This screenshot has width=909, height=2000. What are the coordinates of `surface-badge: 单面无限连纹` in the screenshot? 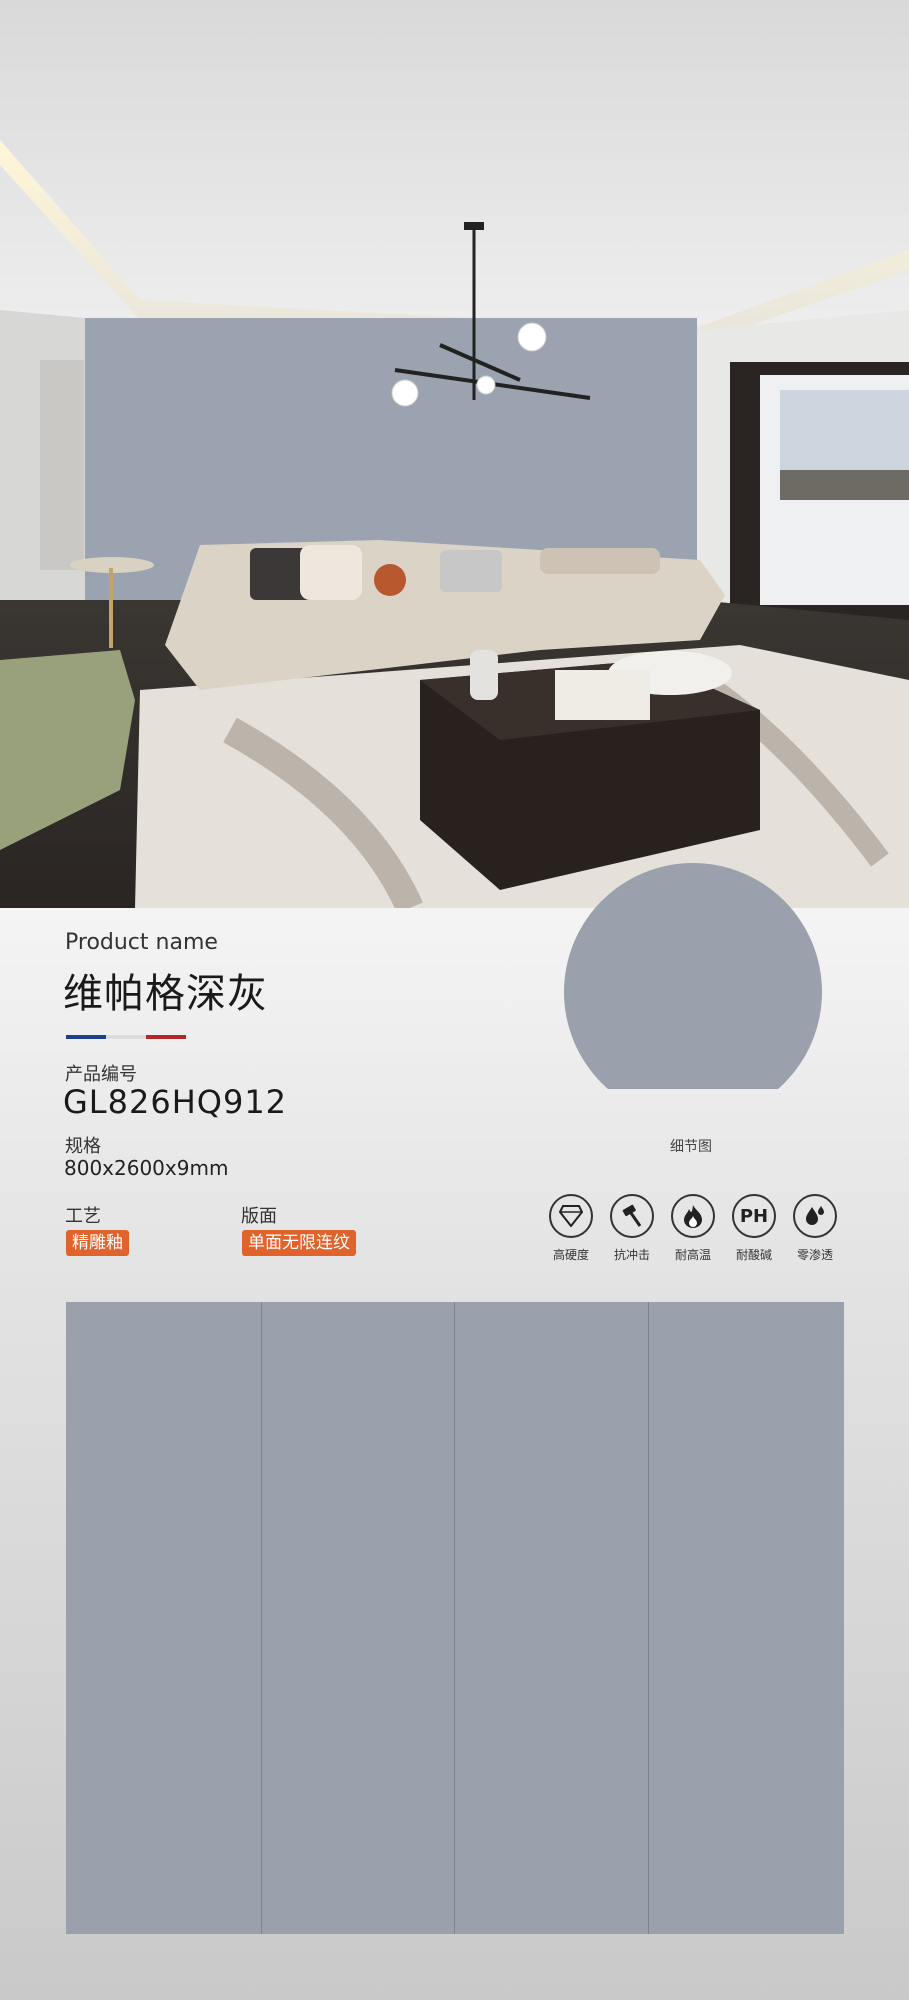 It's located at (299, 1243).